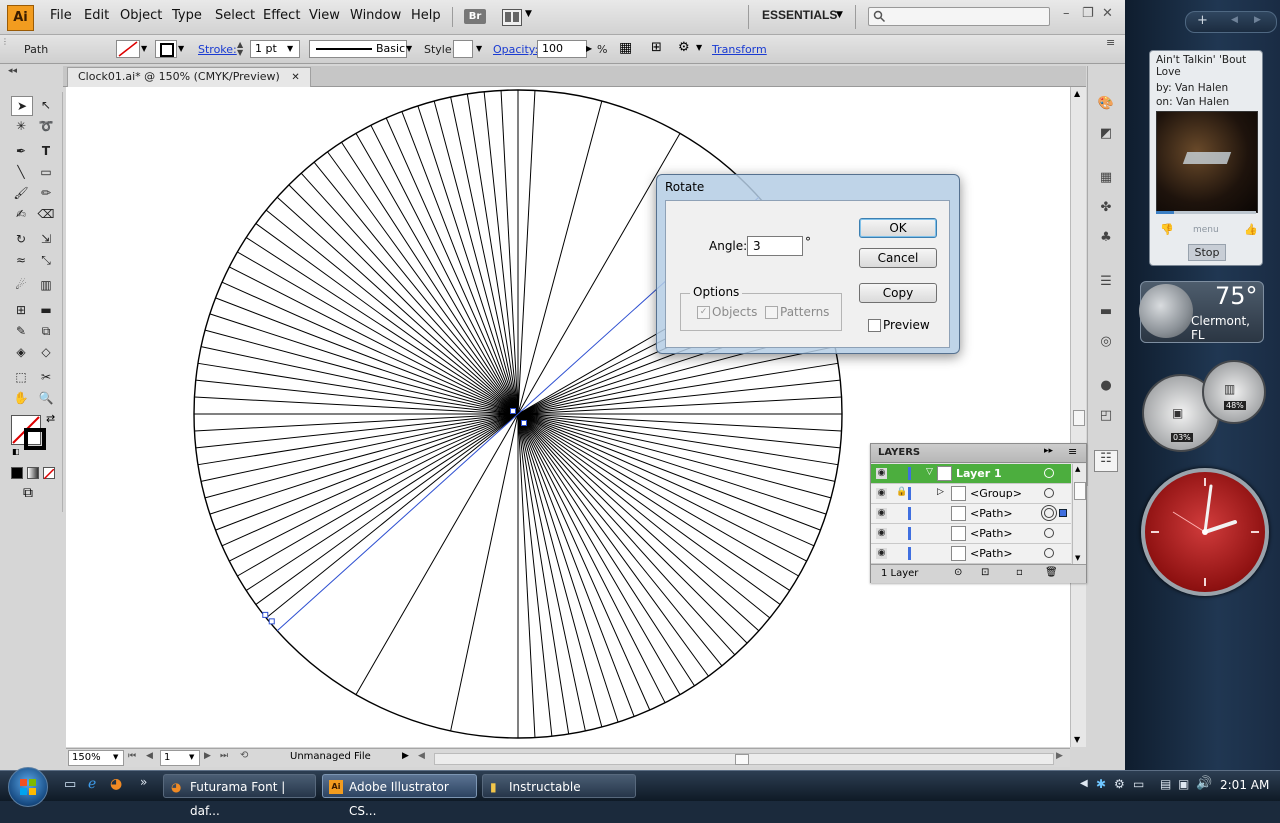  Describe the element at coordinates (244, 755) in the screenshot. I see `status-history-icon: ⟲` at that location.